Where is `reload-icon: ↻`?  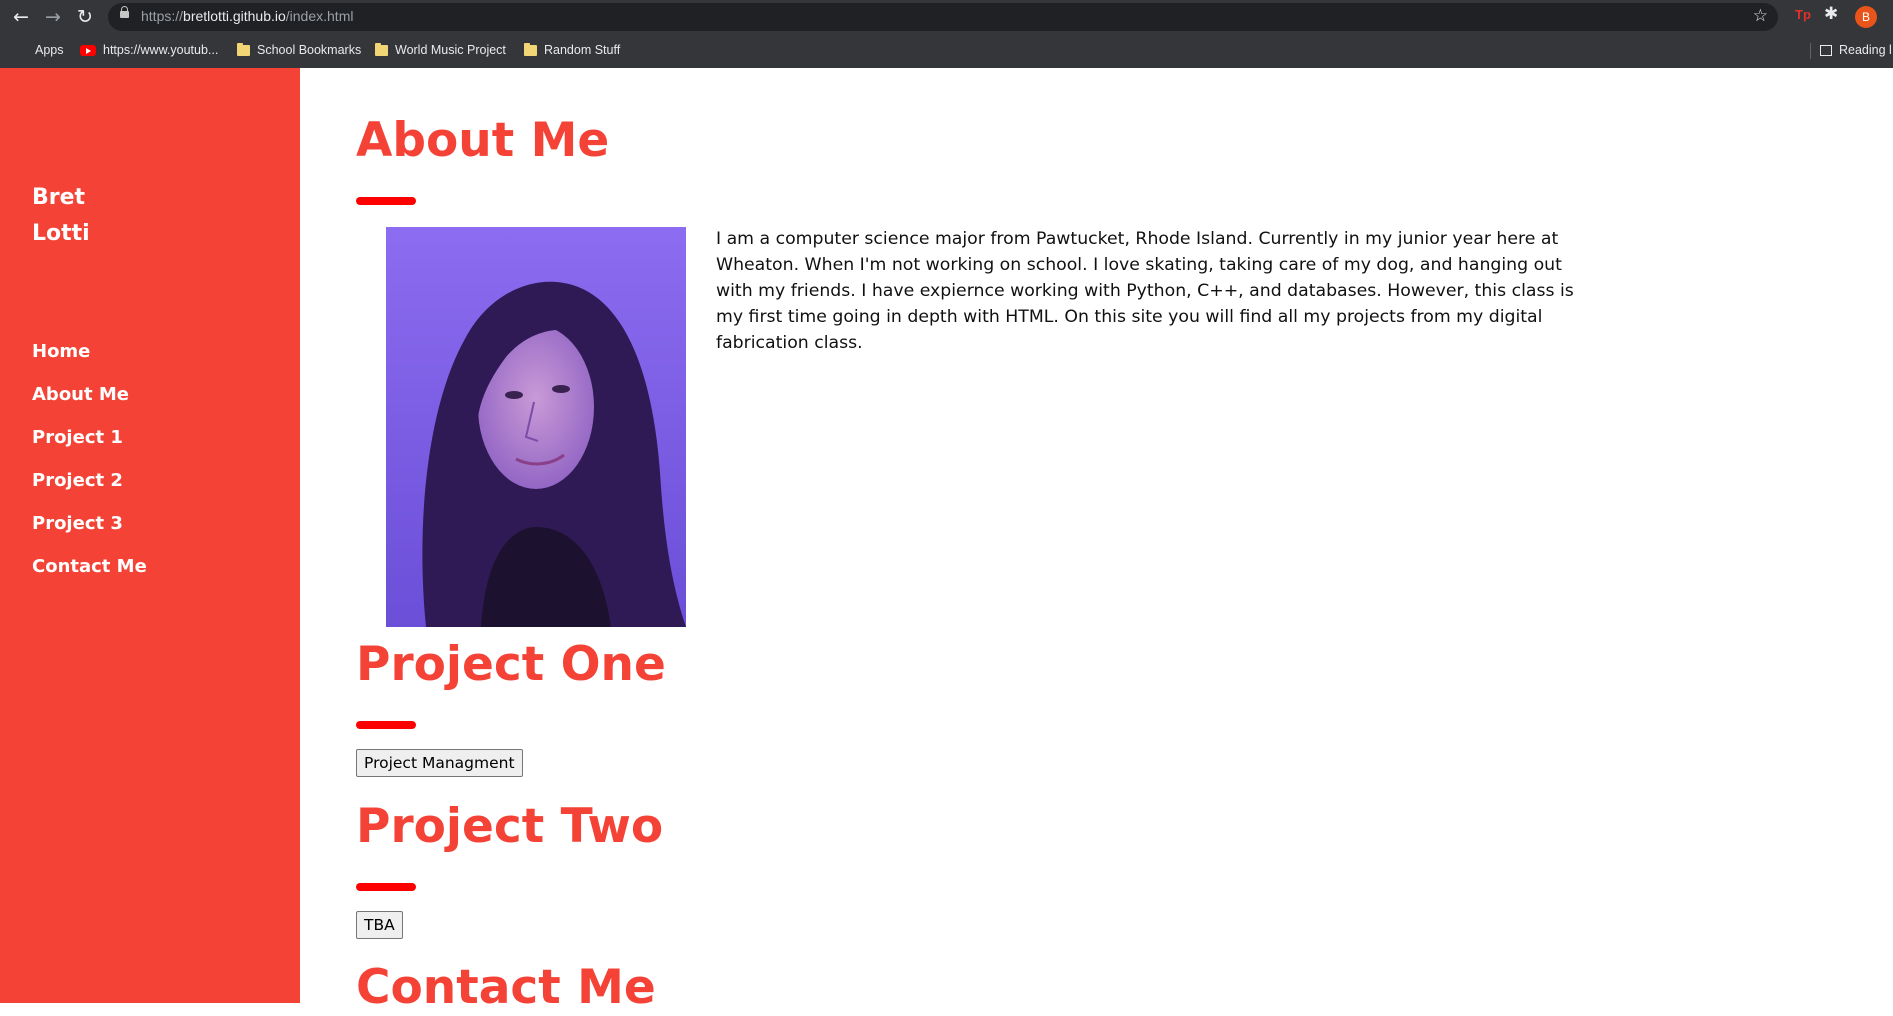 reload-icon: ↻ is located at coordinates (85, 17).